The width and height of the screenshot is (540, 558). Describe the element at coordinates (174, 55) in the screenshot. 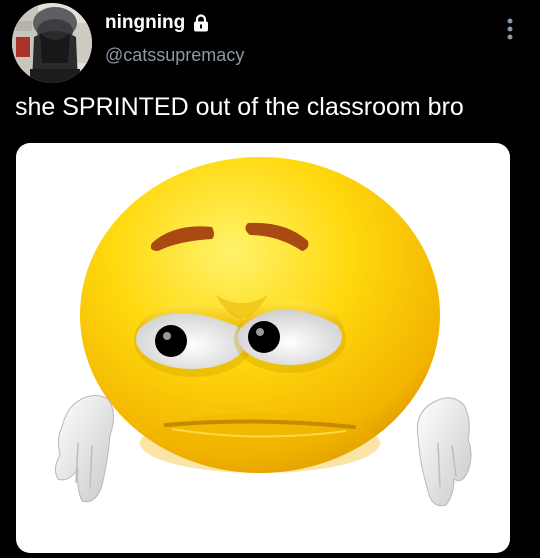

I see `author-handle: @catssupremacy` at that location.